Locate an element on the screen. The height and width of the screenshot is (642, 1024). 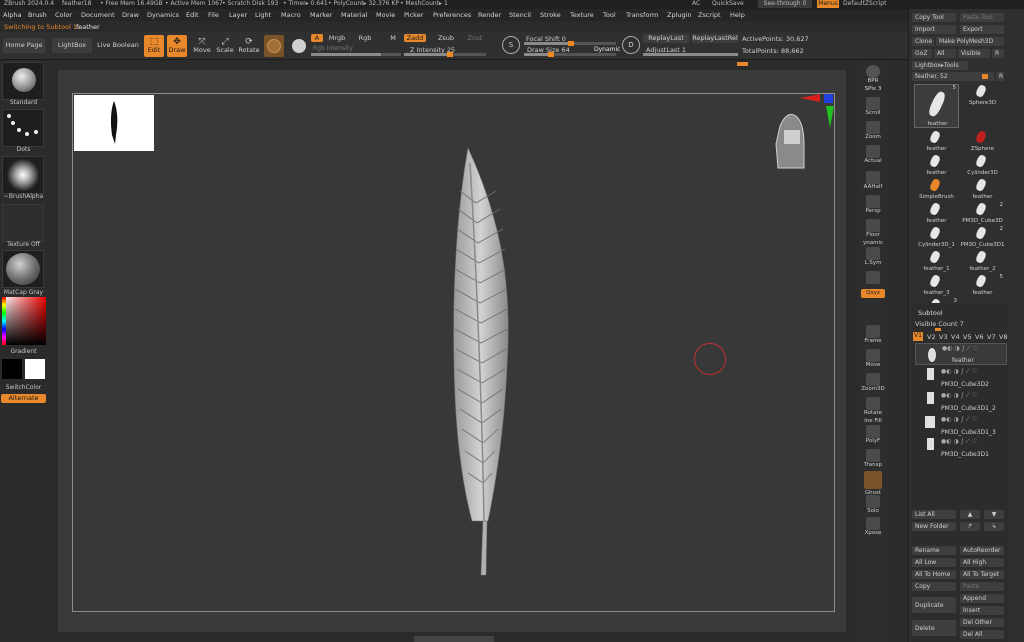
menu-preferences: Preferences is located at coordinates (452, 15).